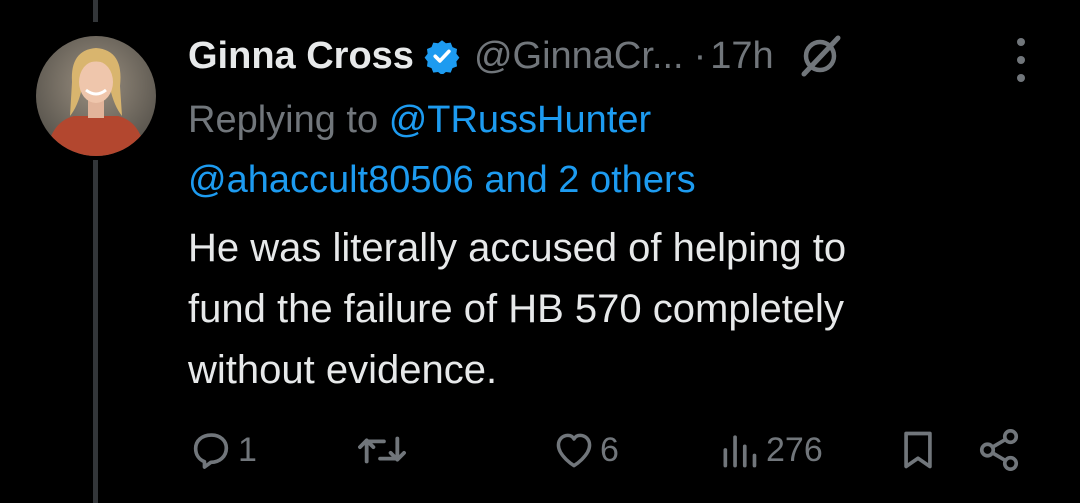 The width and height of the screenshot is (1080, 503). What do you see at coordinates (331, 180) in the screenshot?
I see `mention-link-2: @ahaccult80506` at bounding box center [331, 180].